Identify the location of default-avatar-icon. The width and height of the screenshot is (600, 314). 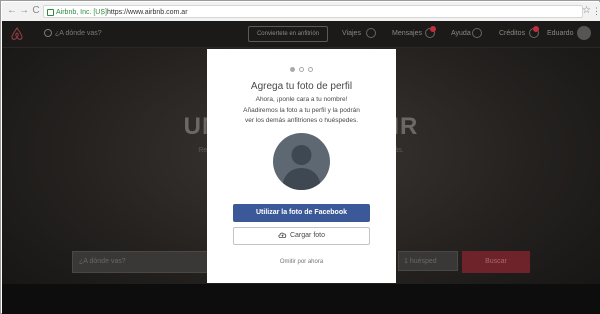
(301, 161).